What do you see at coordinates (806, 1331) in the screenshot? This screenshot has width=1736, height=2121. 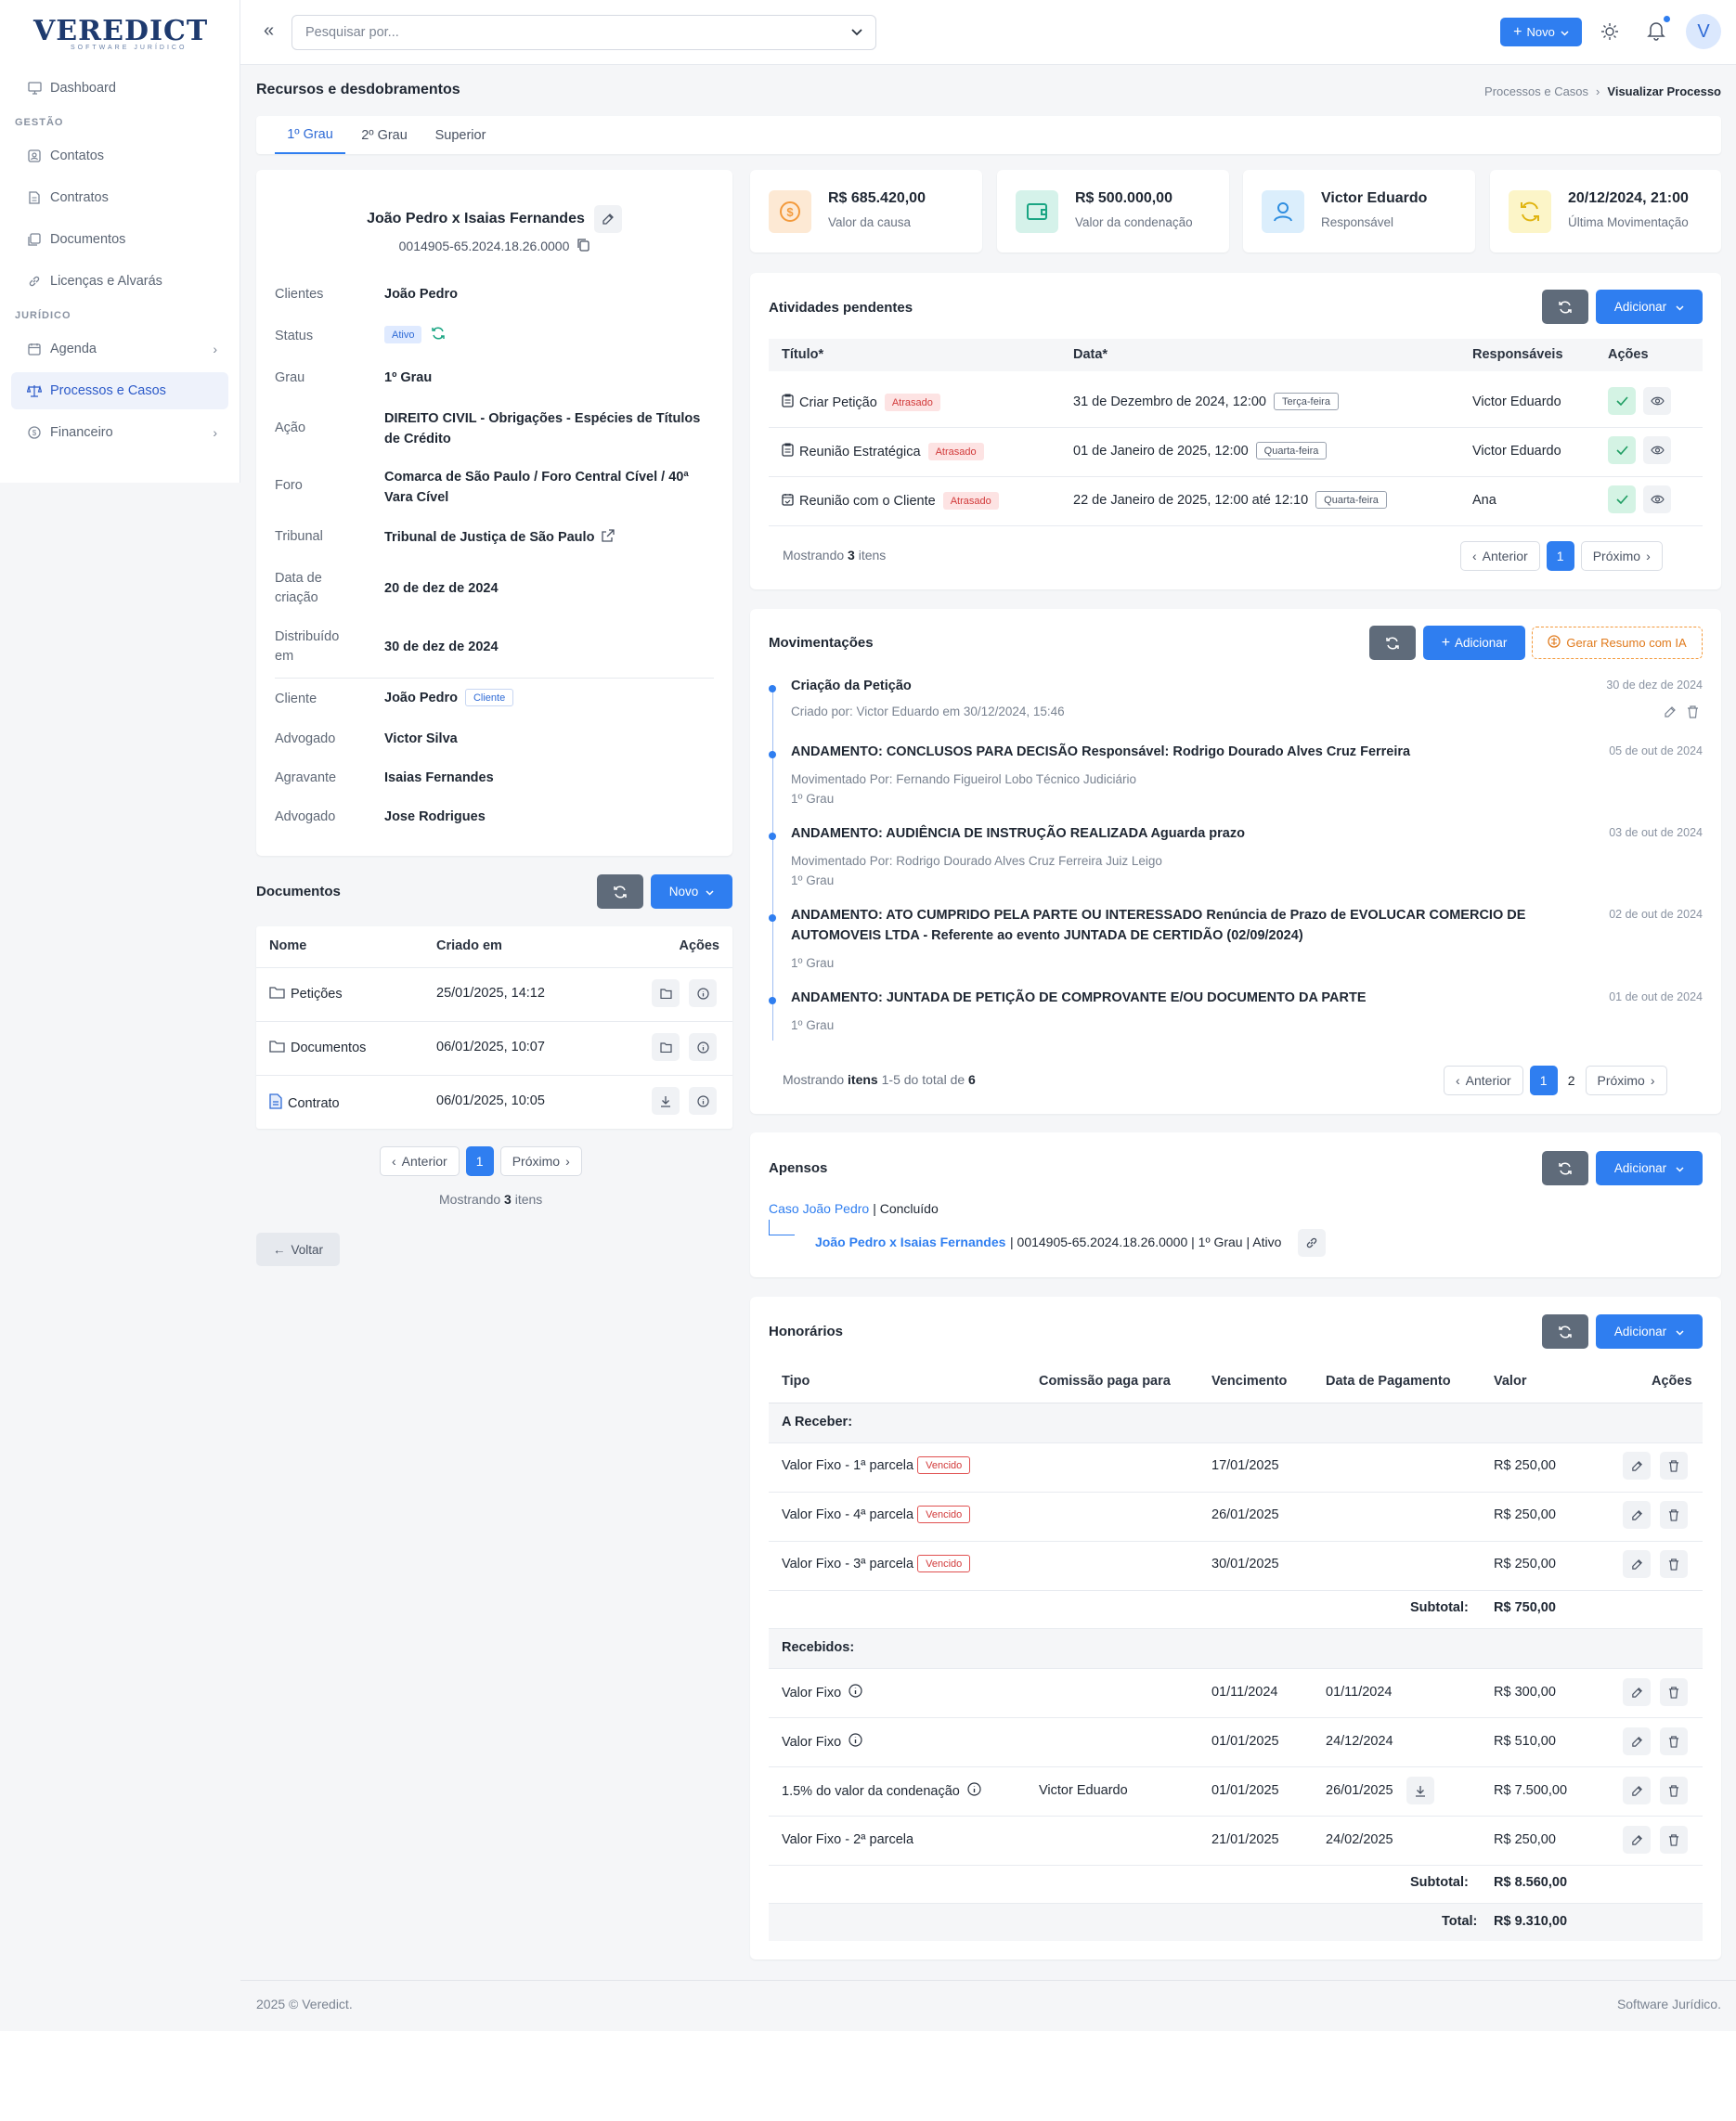 I see `honorarios-title: Honorários` at bounding box center [806, 1331].